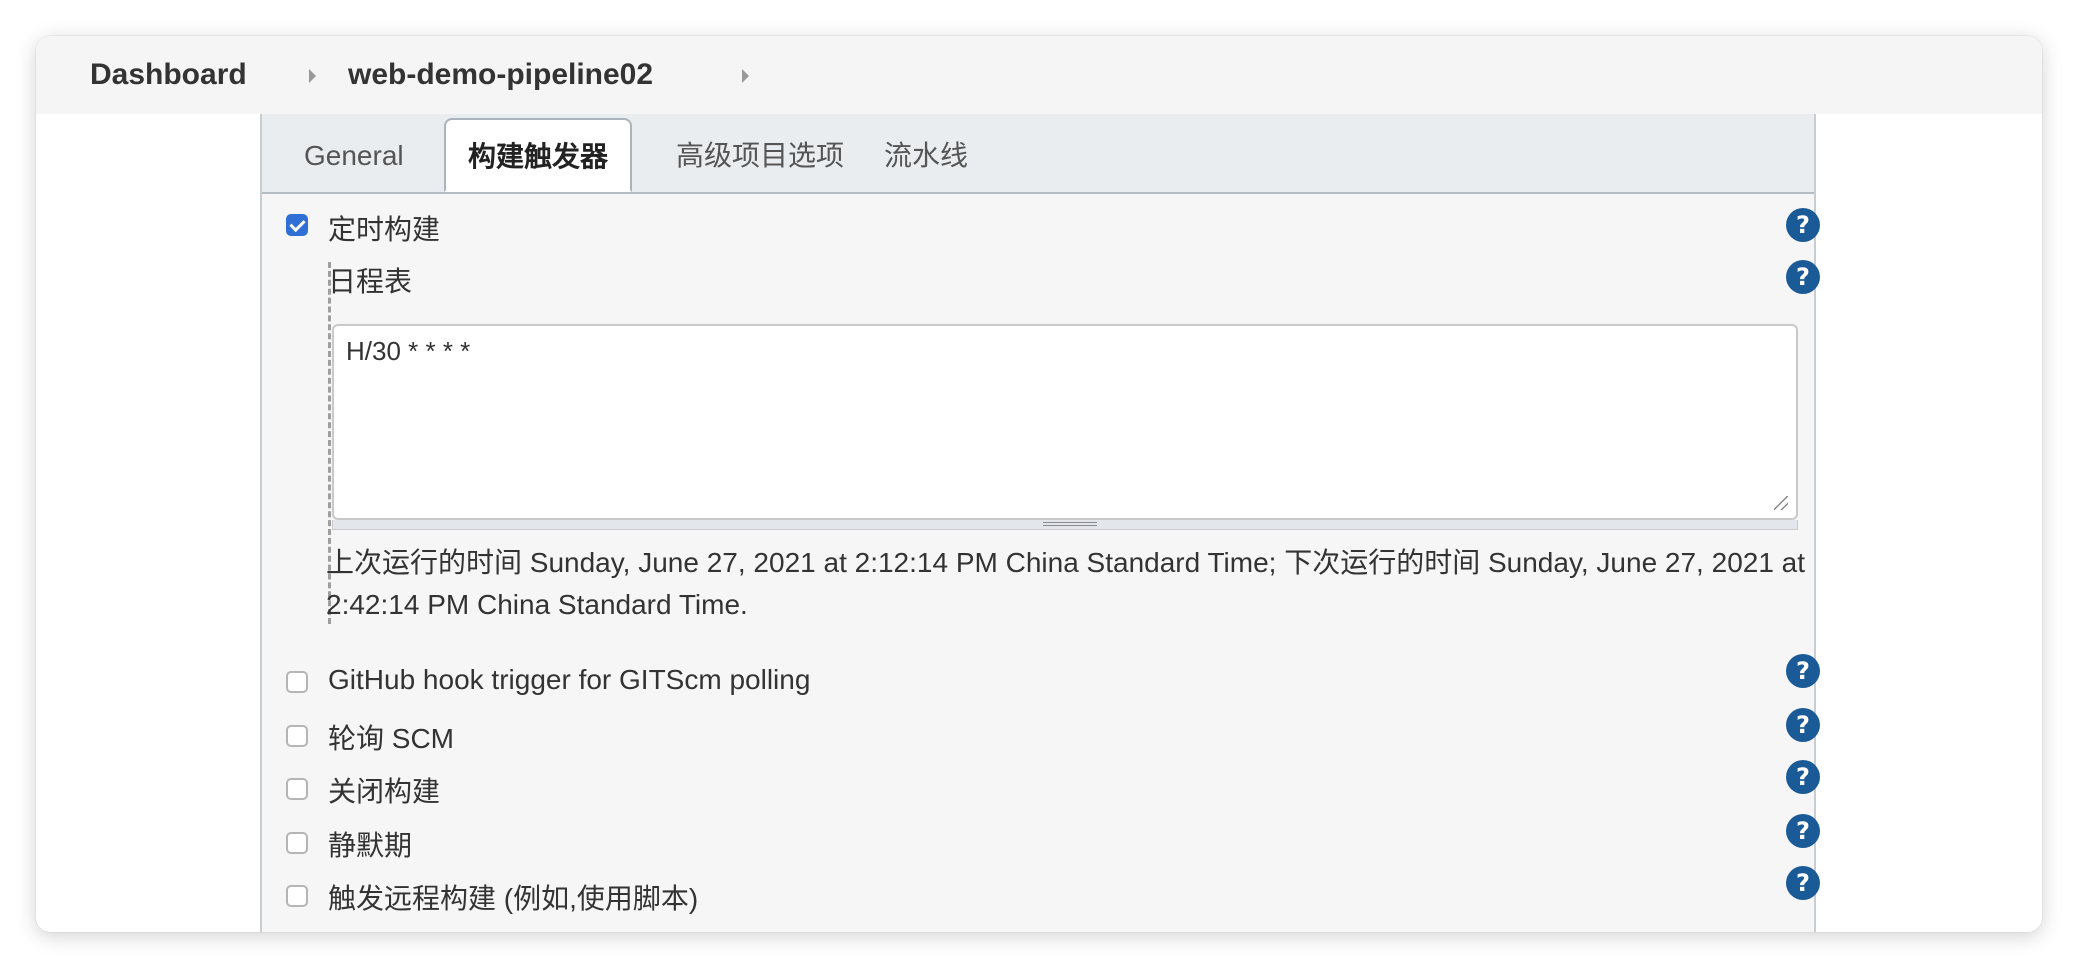  I want to click on textarea-resize-handle, so click(1065, 525).